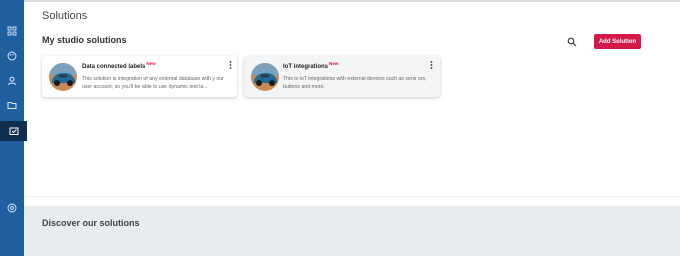 This screenshot has width=680, height=256. I want to click on sidebar-item-design, so click(12, 56).